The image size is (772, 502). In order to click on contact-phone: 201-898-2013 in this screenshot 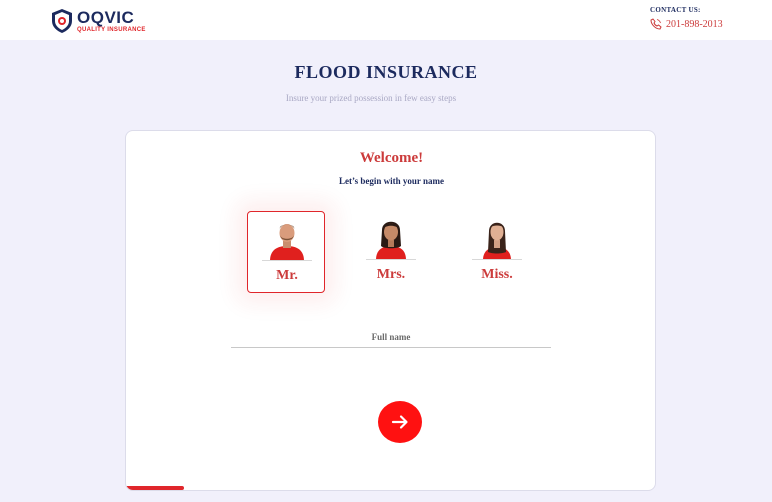, I will do `click(694, 24)`.